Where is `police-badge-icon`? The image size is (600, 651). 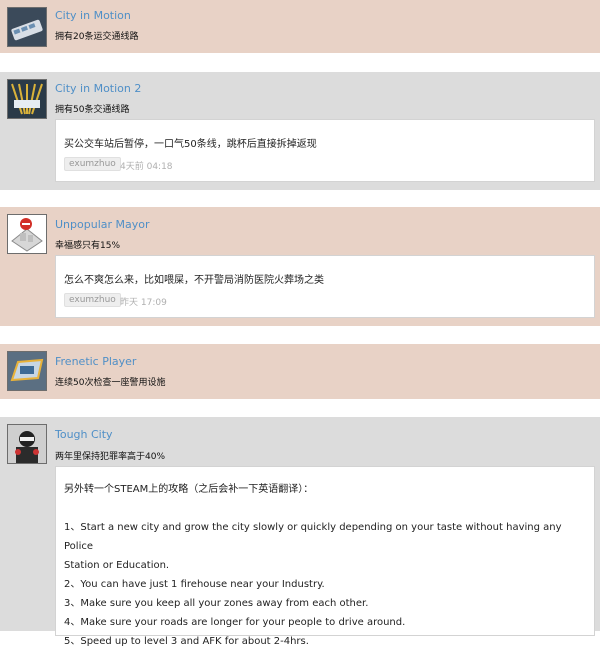
police-badge-icon is located at coordinates (27, 371).